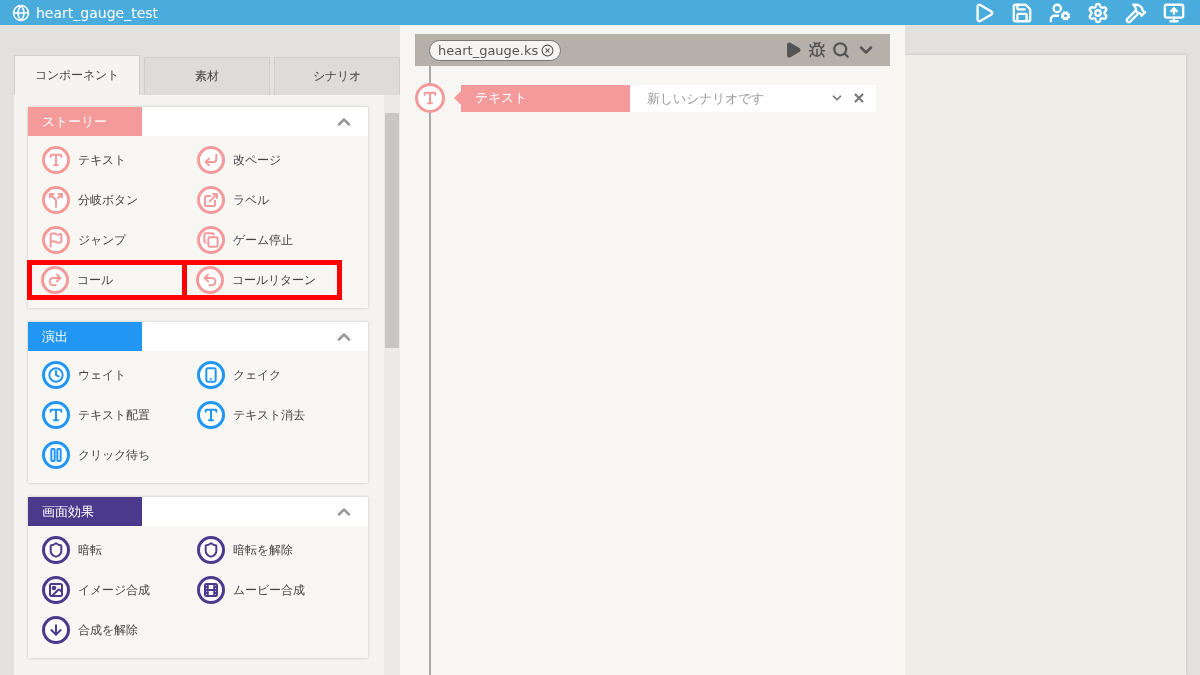 The image size is (1200, 675). I want to click on component-item: クリック待ち, so click(105, 455).